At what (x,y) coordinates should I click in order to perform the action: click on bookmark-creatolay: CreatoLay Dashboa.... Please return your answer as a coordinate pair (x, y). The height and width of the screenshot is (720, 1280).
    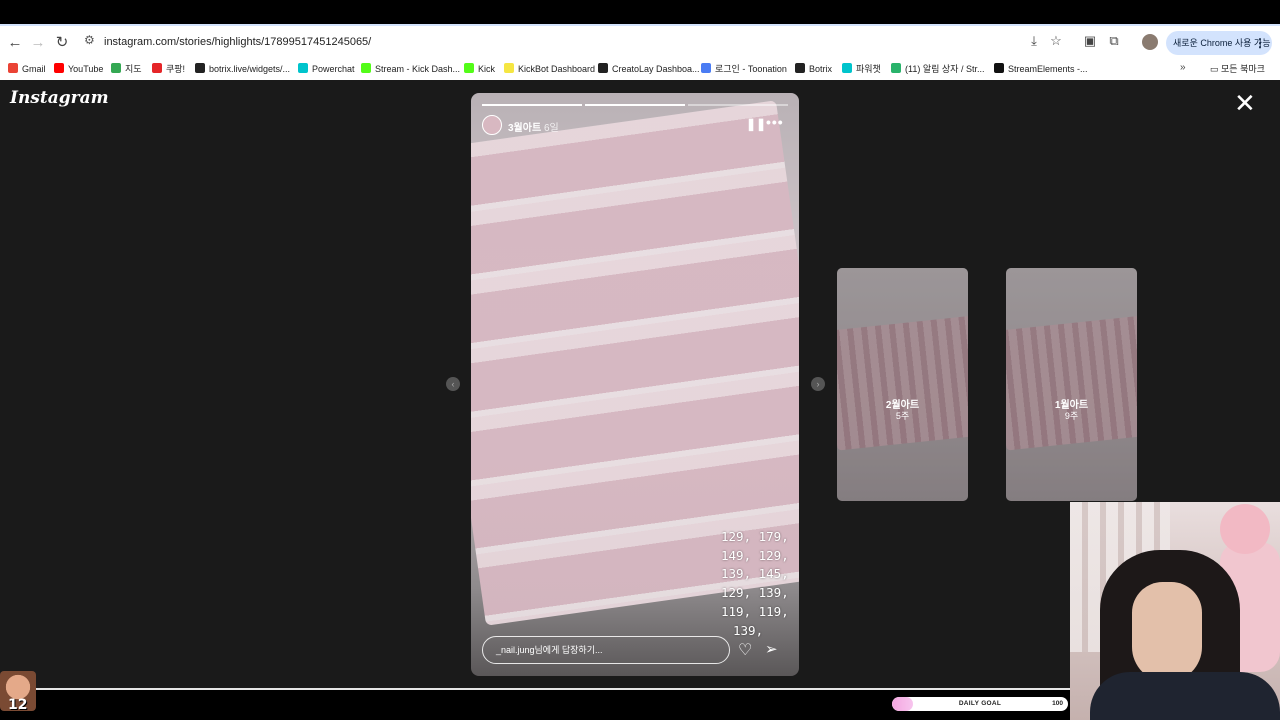
    Looking at the image, I should click on (649, 69).